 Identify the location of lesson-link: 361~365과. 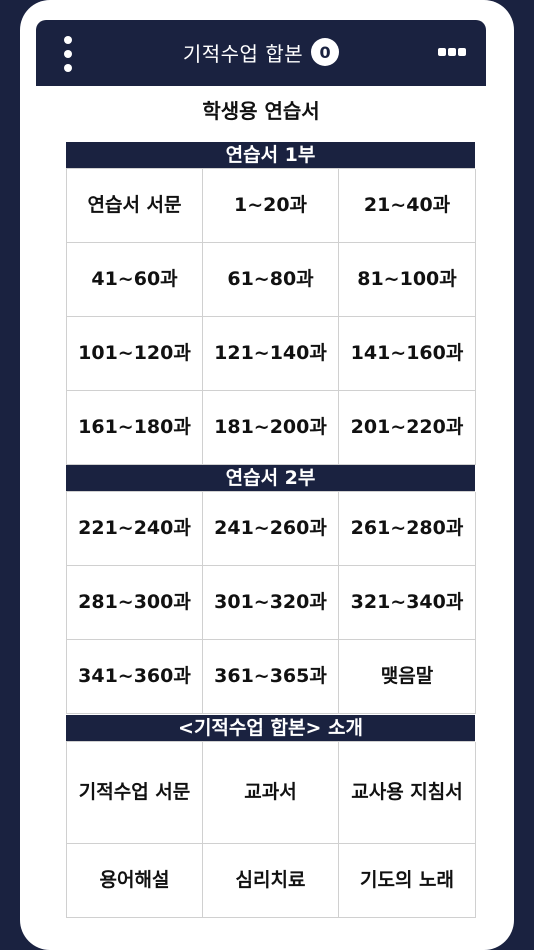
(271, 677).